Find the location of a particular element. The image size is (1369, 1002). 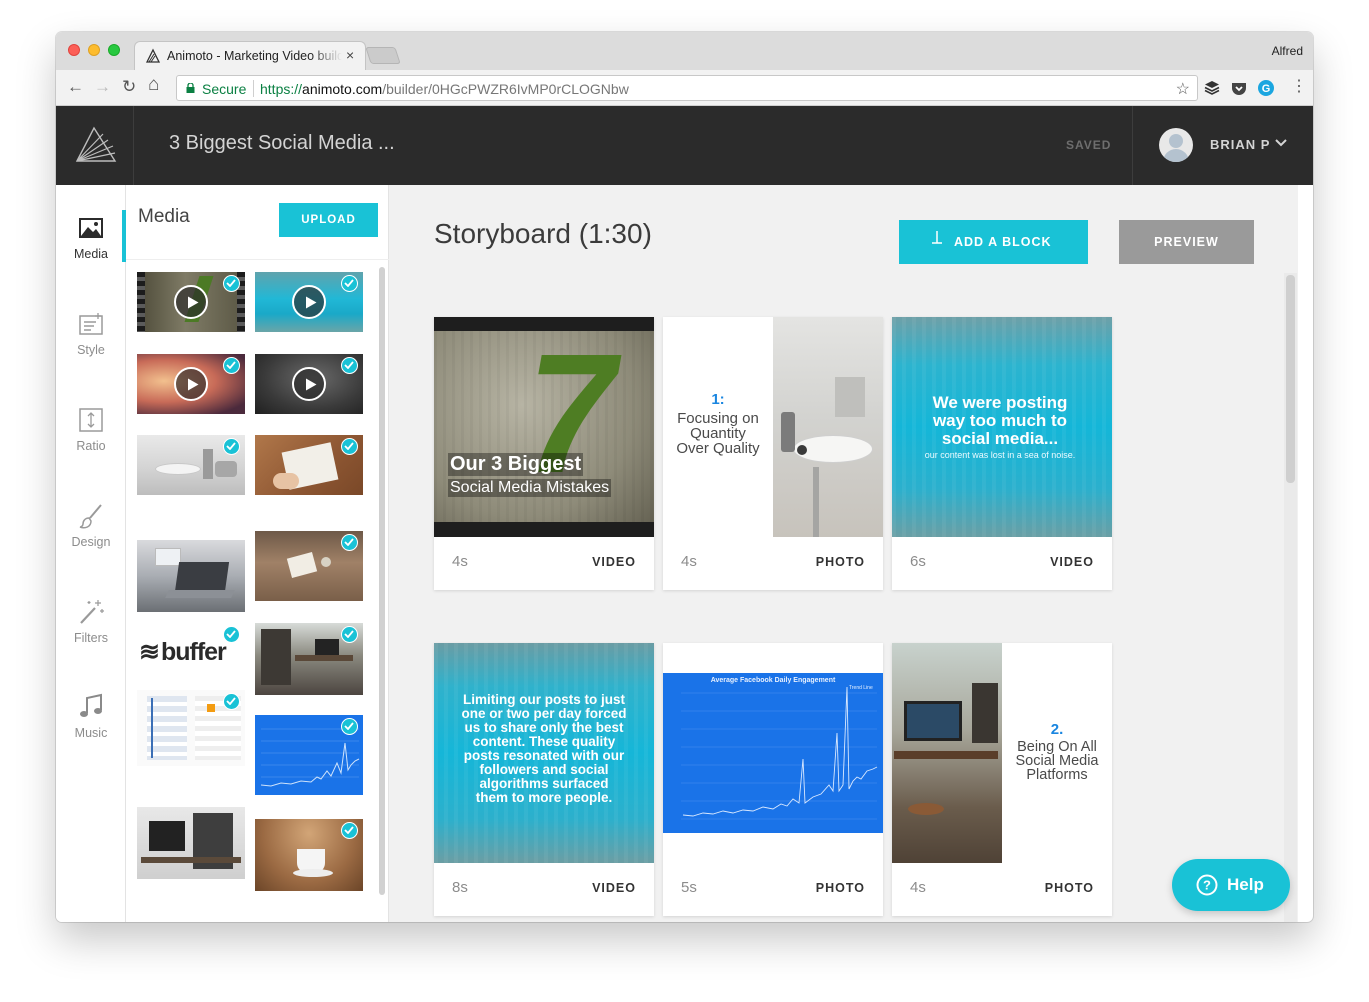

block-line: Being On All is located at coordinates (1057, 747).